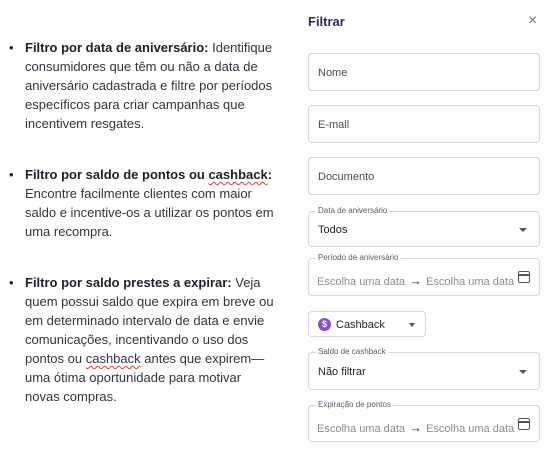  What do you see at coordinates (333, 230) in the screenshot?
I see `birthday-value: Todos` at bounding box center [333, 230].